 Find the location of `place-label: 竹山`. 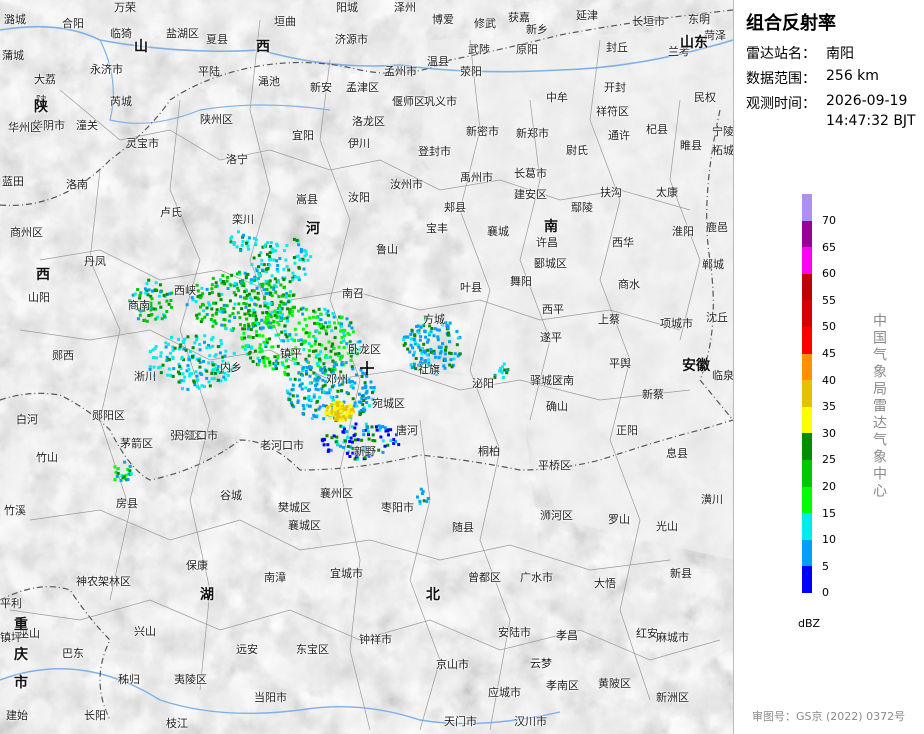

place-label: 竹山 is located at coordinates (47, 457).